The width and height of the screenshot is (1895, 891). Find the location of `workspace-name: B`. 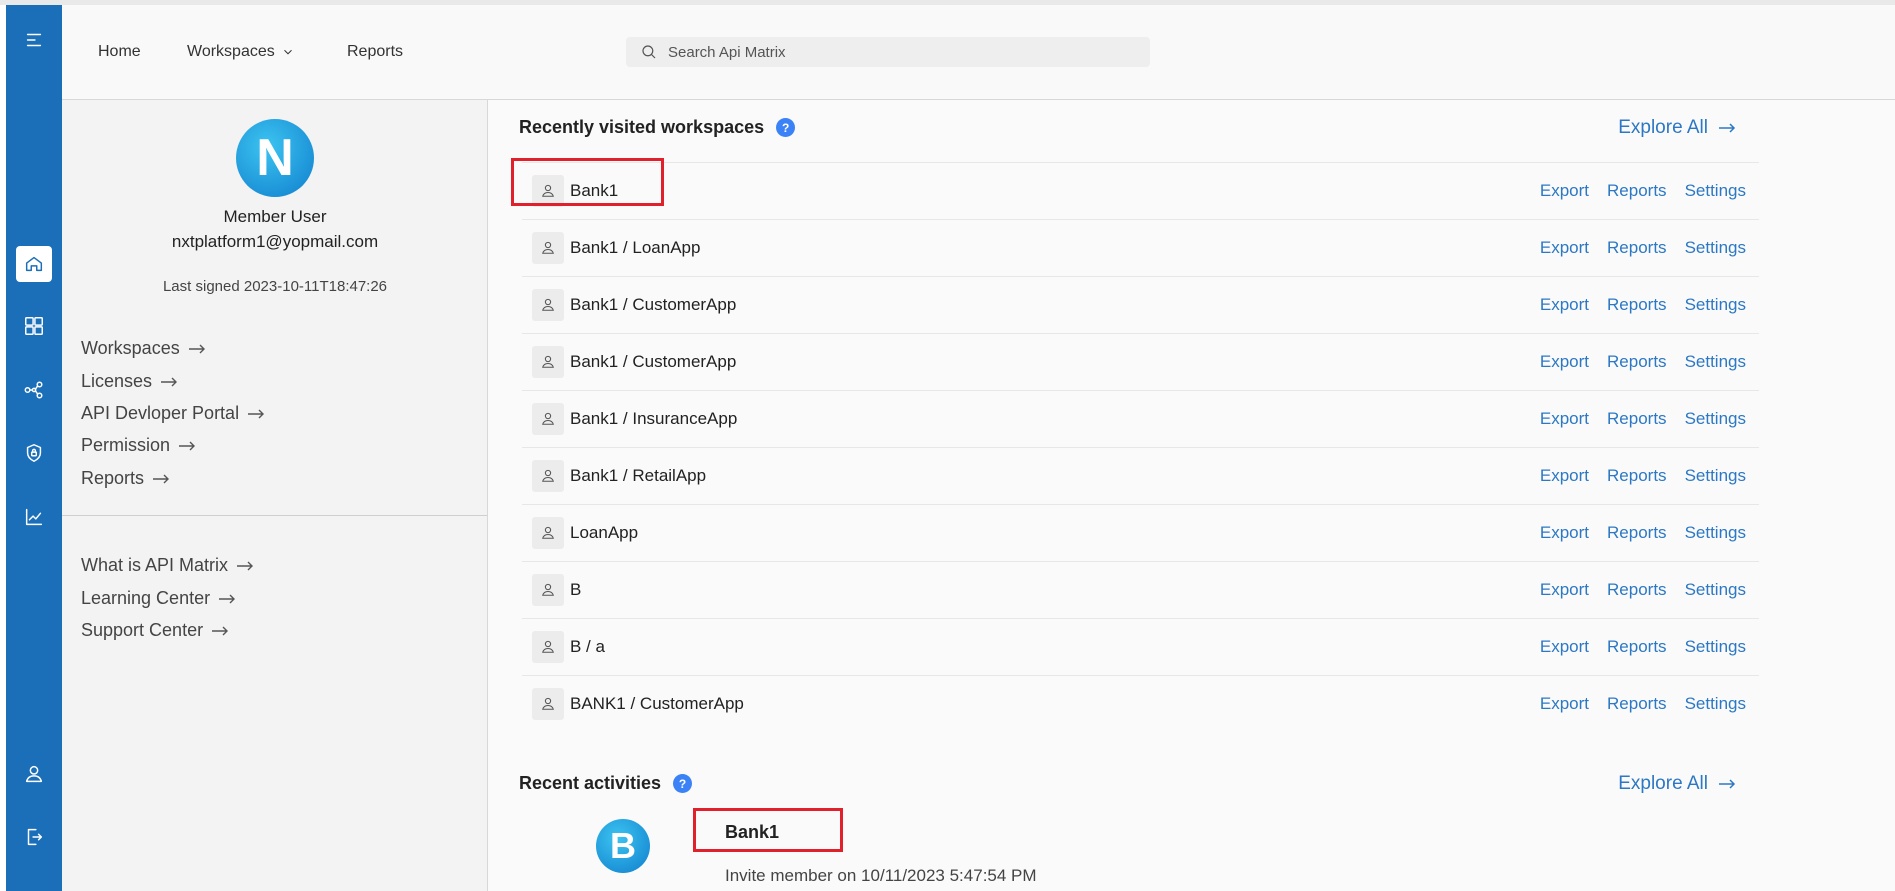

workspace-name: B is located at coordinates (575, 590).